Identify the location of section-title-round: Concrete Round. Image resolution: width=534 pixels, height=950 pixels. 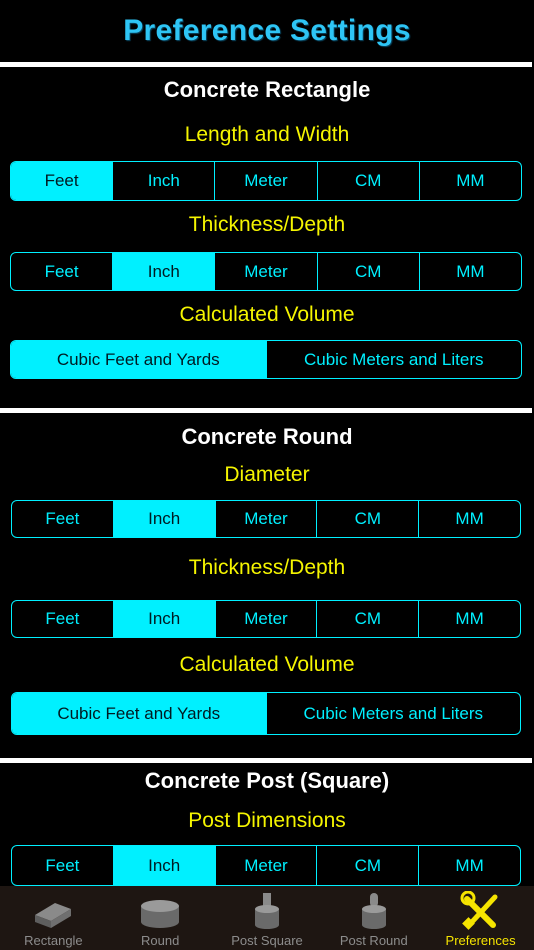
(267, 436).